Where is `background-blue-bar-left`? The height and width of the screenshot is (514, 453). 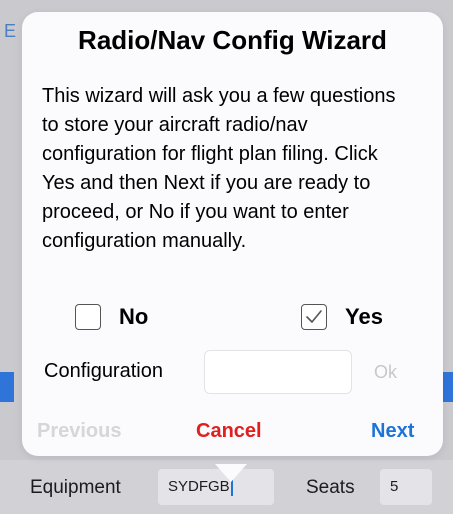 background-blue-bar-left is located at coordinates (7, 387).